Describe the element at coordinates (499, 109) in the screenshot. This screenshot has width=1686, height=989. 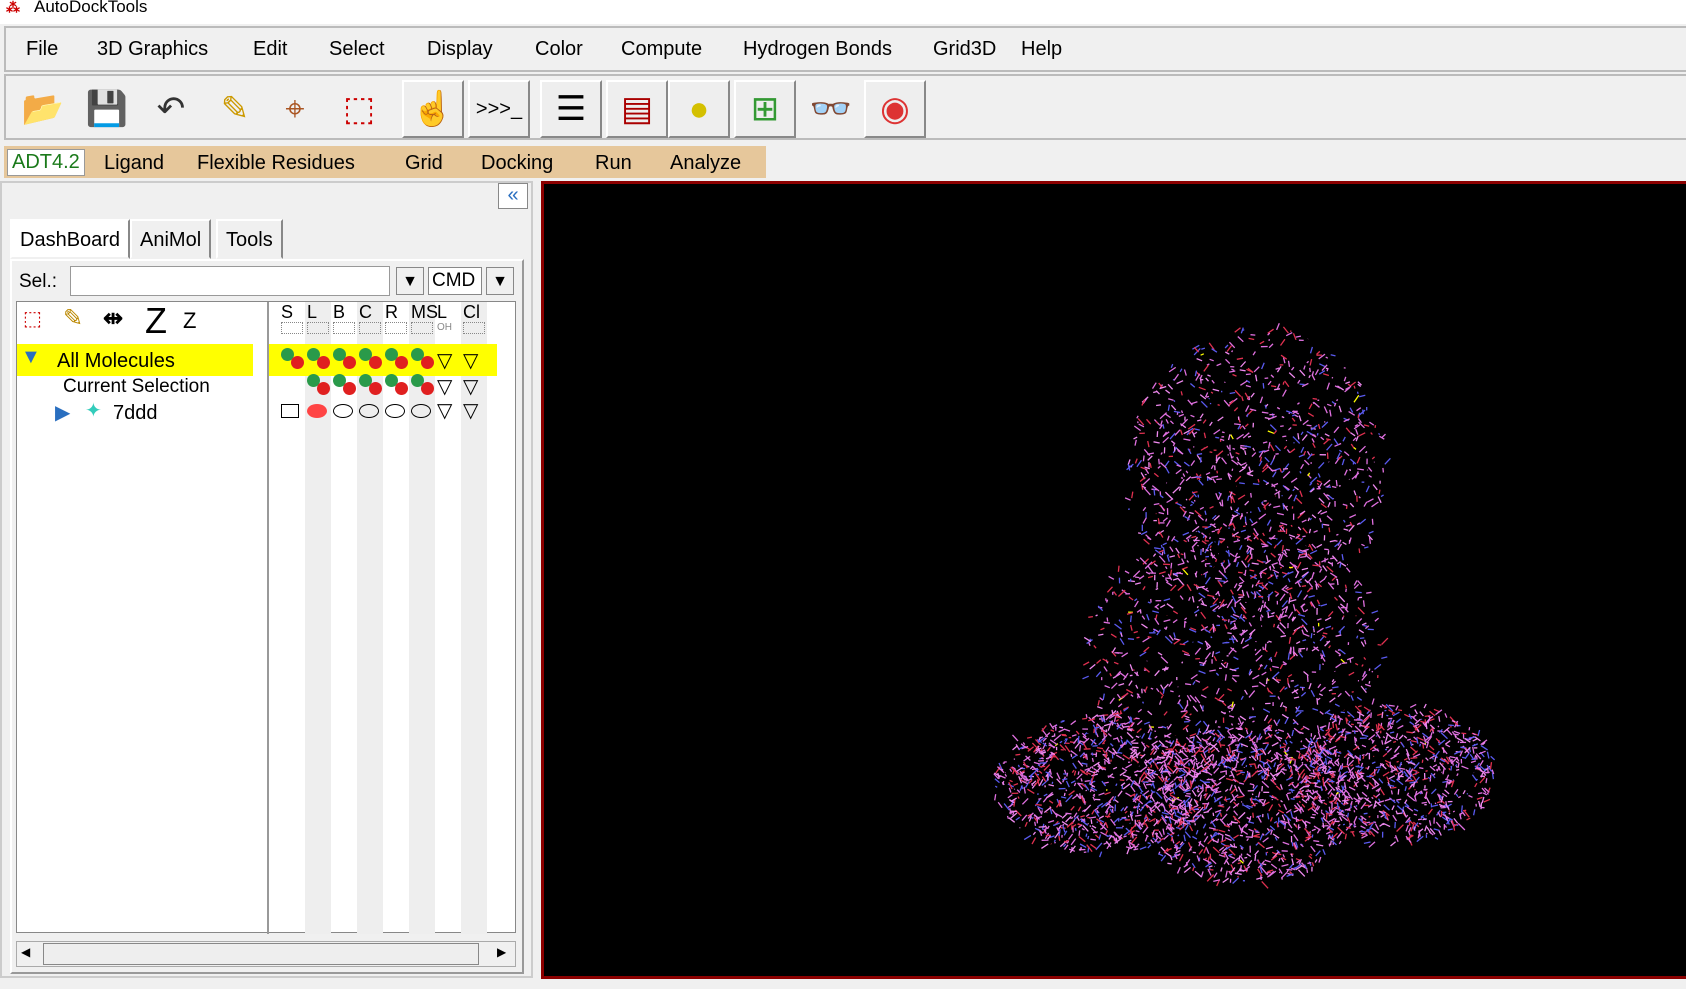
I see `python-shell-icon: >>>_` at that location.